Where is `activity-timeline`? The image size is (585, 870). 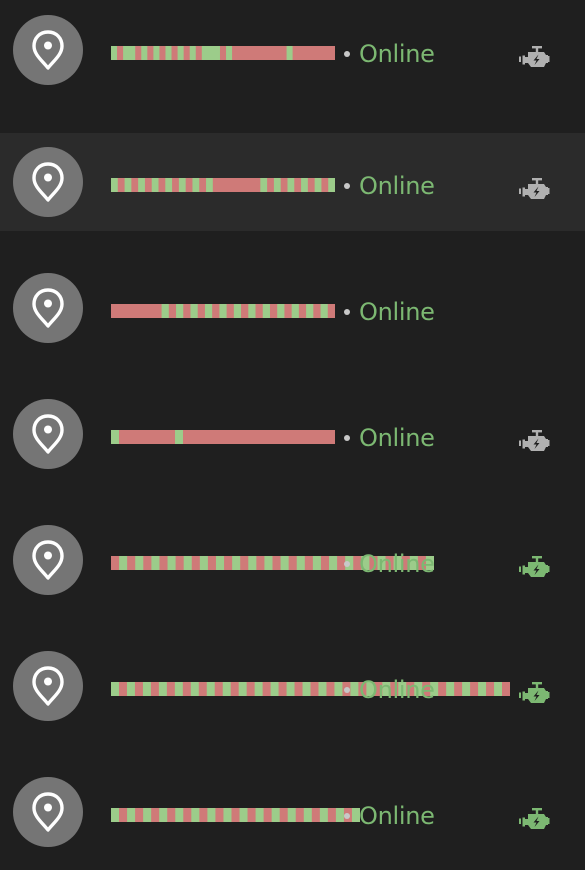
activity-timeline is located at coordinates (235, 815).